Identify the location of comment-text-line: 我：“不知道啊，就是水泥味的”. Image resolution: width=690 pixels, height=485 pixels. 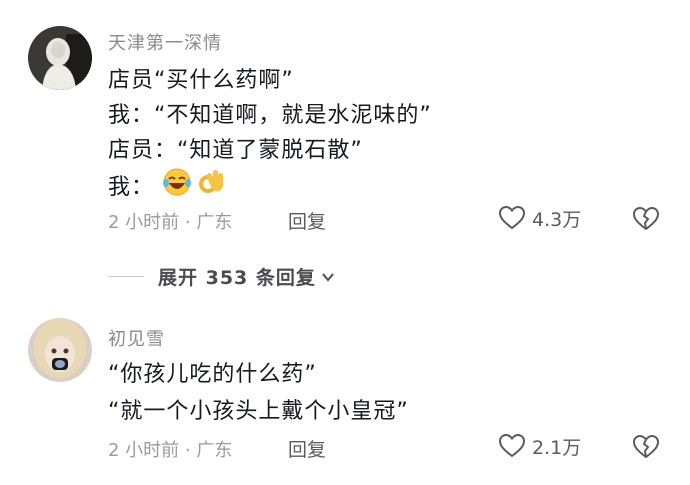
(270, 115).